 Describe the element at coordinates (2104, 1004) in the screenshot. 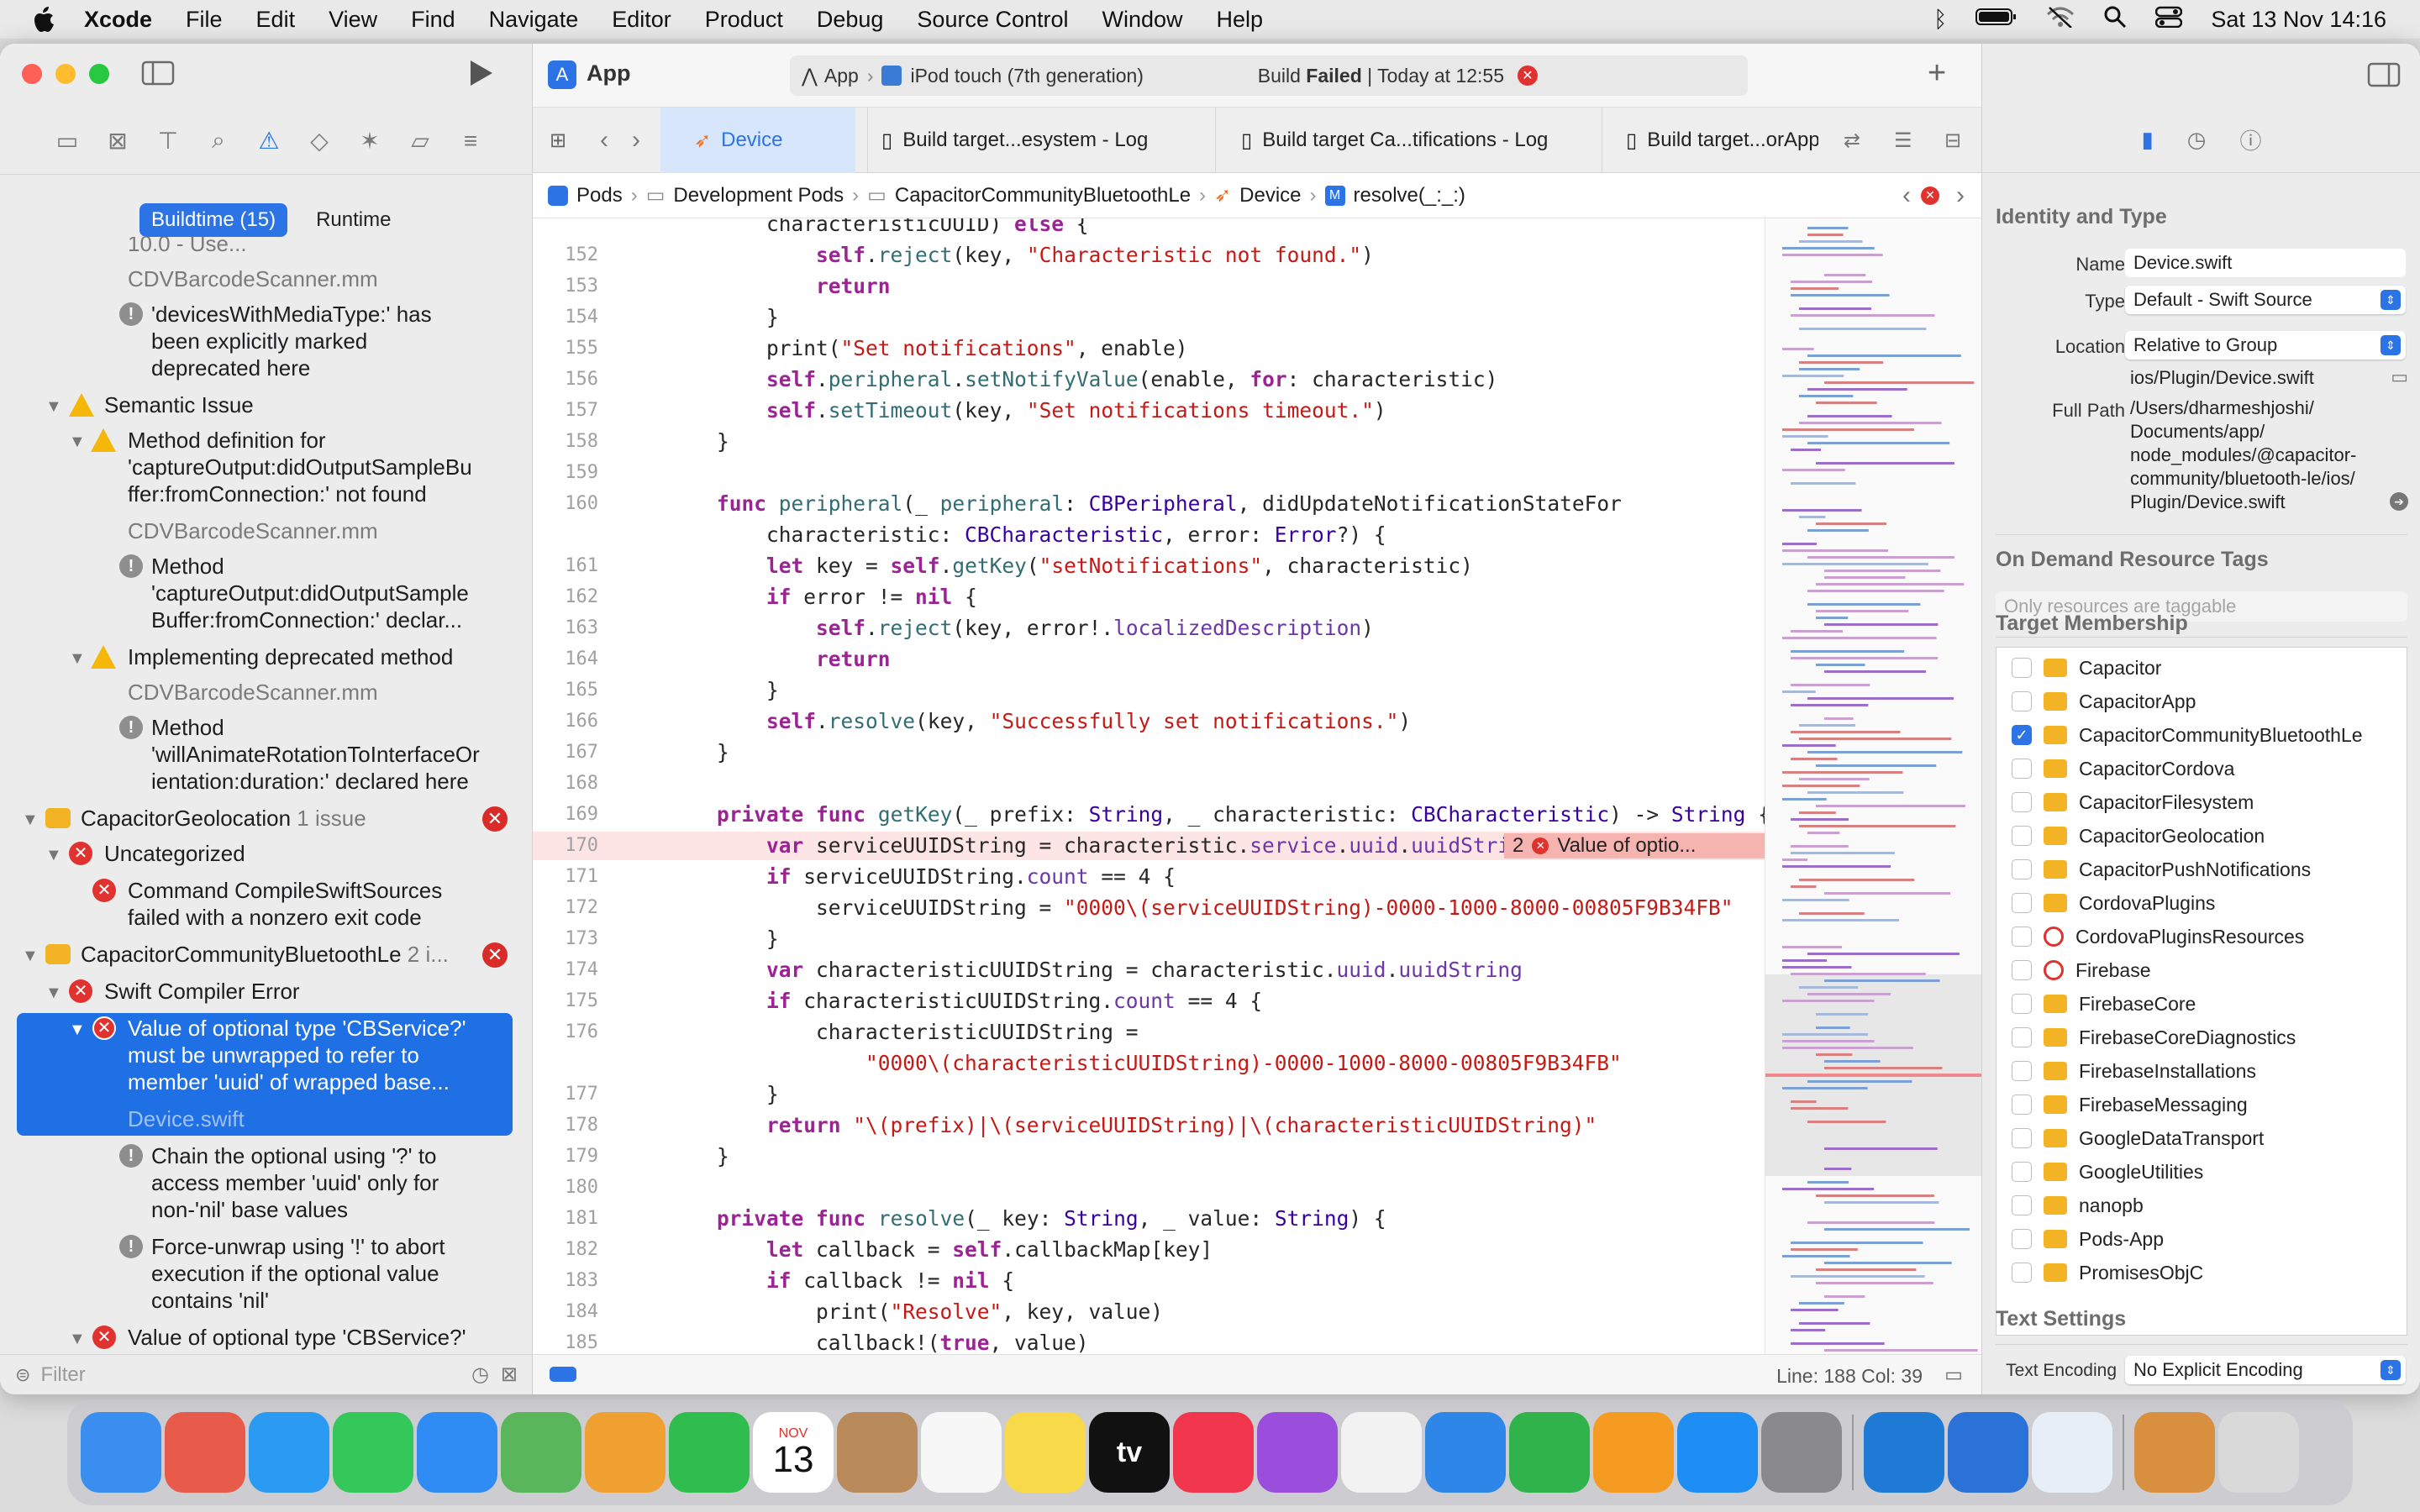

I see `target-item: FirebaseCore` at that location.